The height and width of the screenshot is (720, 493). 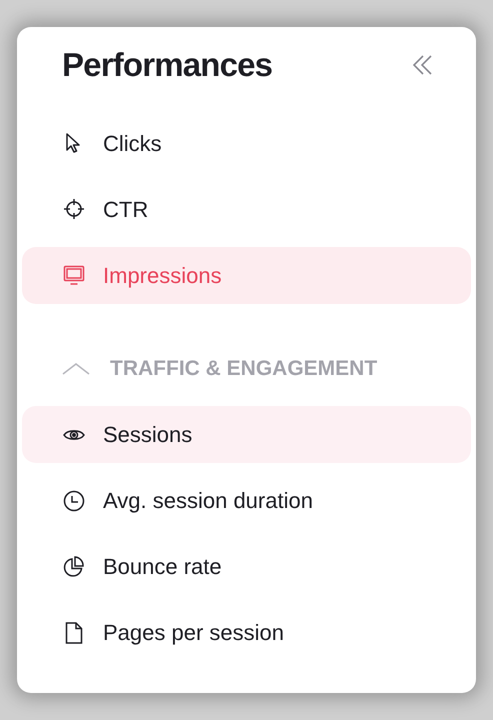 I want to click on crosshair-icon, so click(x=74, y=209).